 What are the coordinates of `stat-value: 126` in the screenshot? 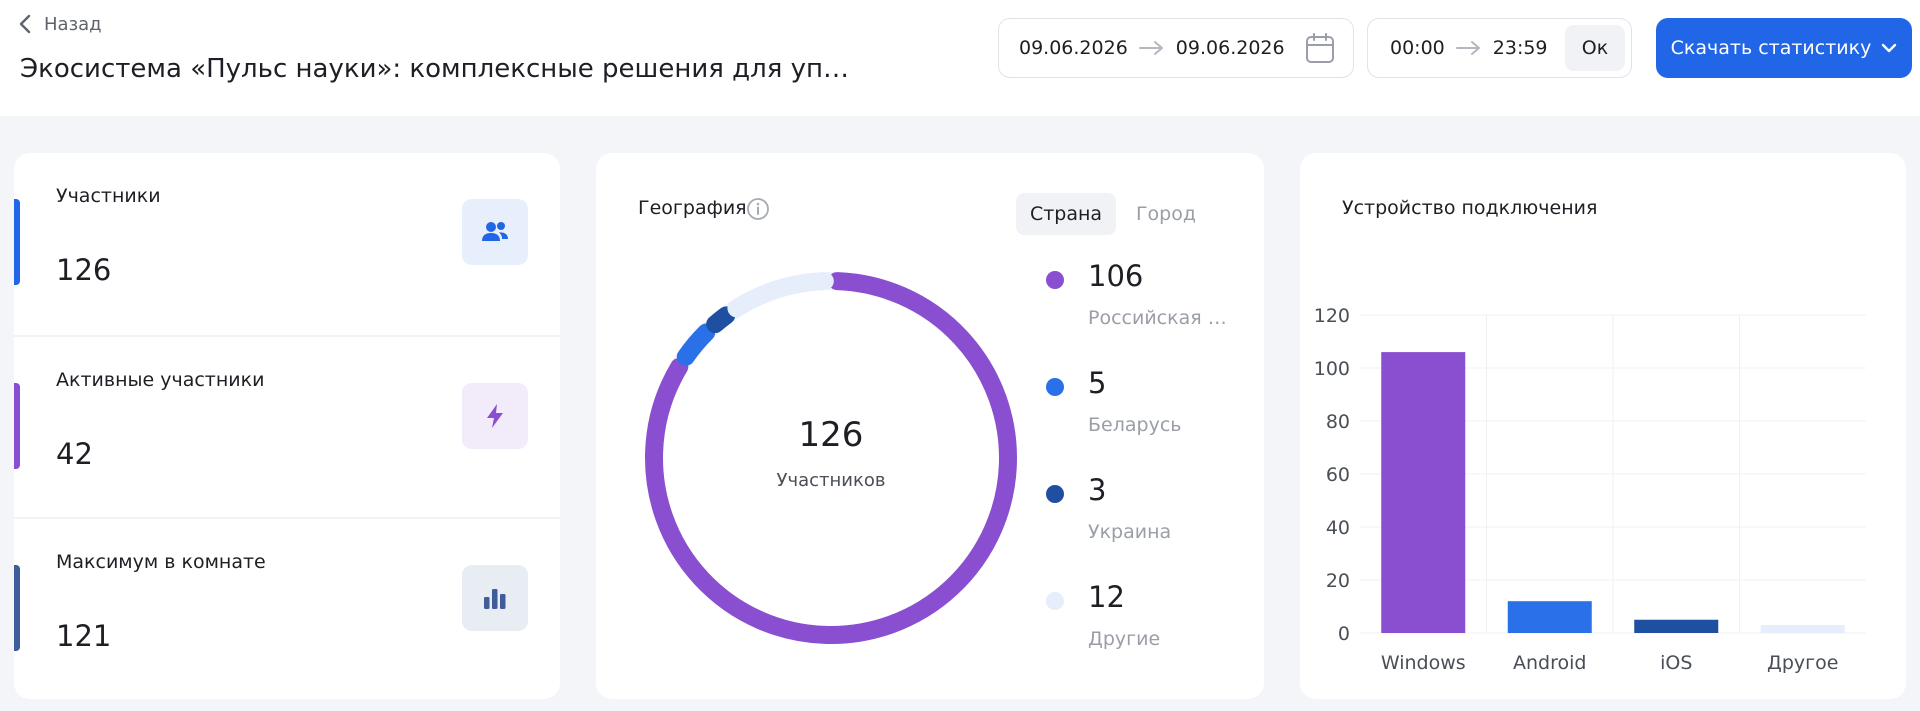 It's located at (84, 270).